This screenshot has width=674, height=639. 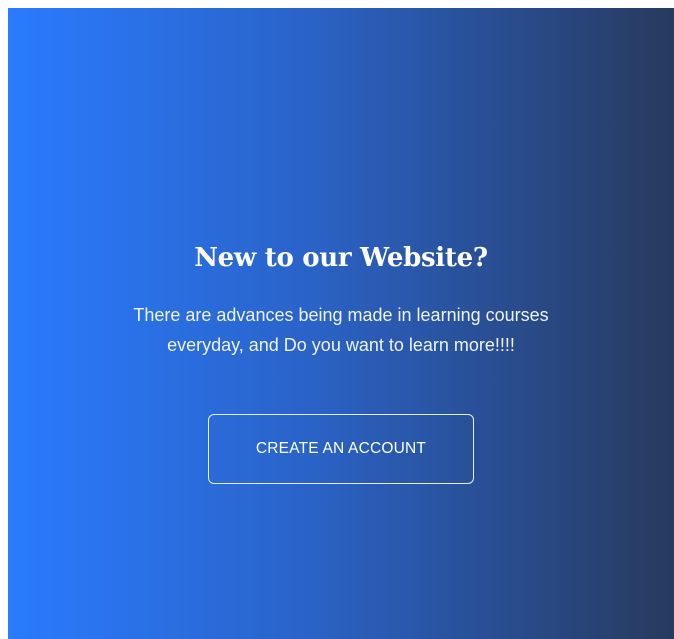 I want to click on create-account-button: CREATE AN ACCOUNT, so click(x=341, y=449).